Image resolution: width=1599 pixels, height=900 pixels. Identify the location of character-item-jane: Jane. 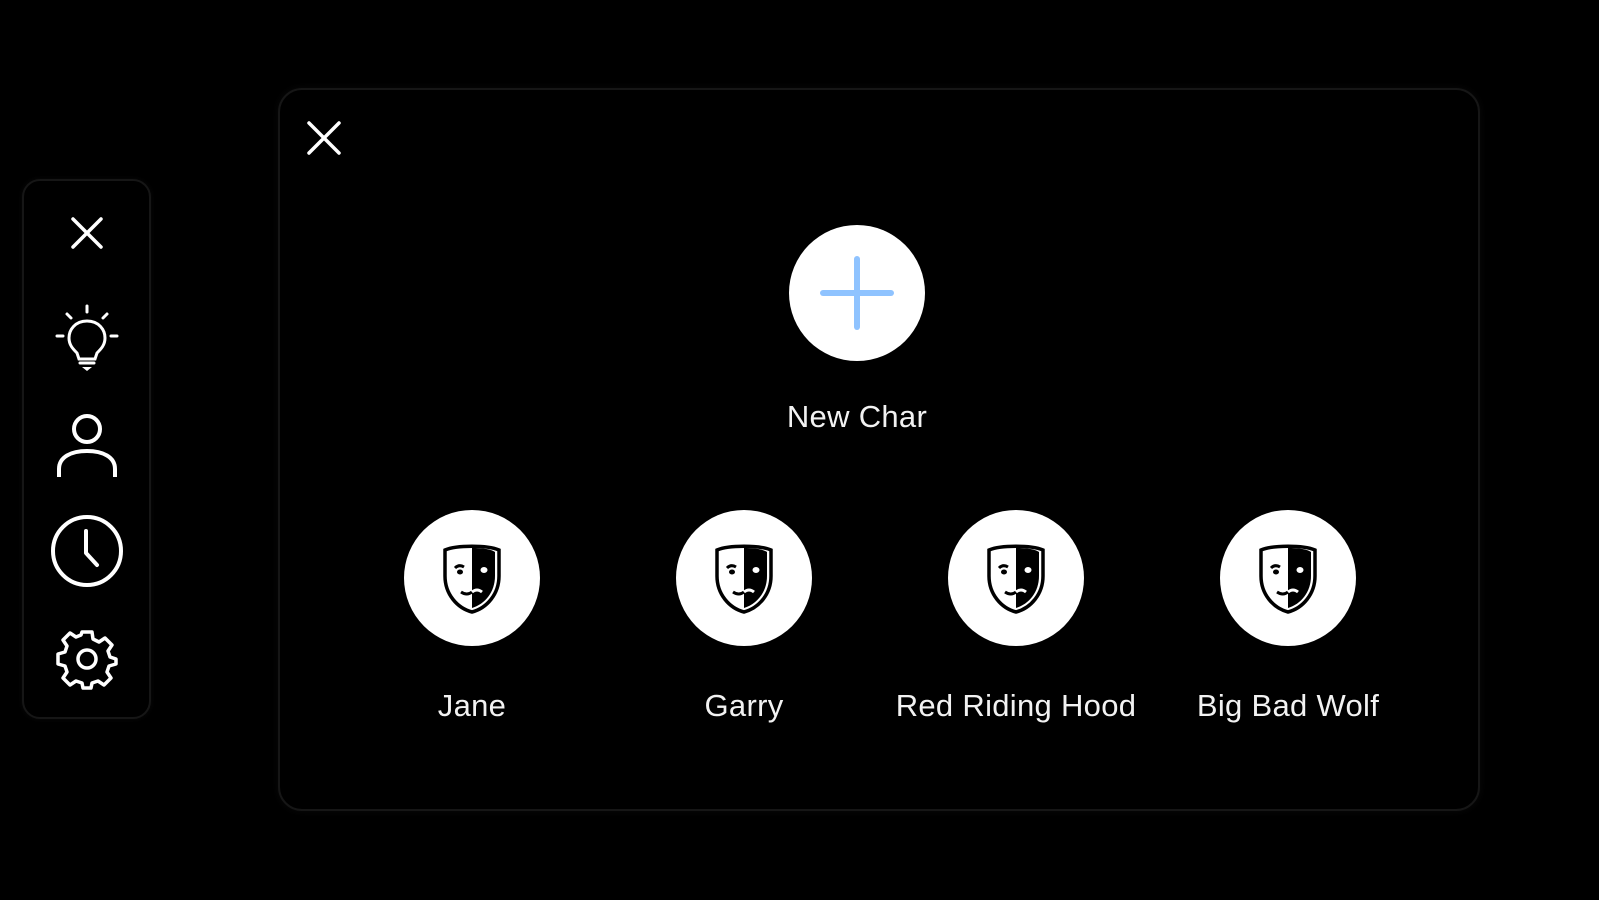
(472, 617).